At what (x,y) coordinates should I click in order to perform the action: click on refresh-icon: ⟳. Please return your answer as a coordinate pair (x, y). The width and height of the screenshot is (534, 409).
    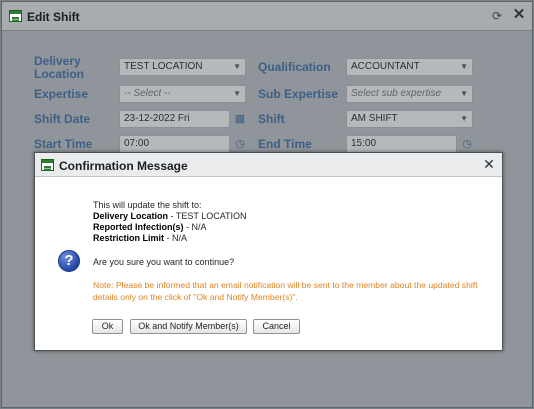
    Looking at the image, I should click on (497, 16).